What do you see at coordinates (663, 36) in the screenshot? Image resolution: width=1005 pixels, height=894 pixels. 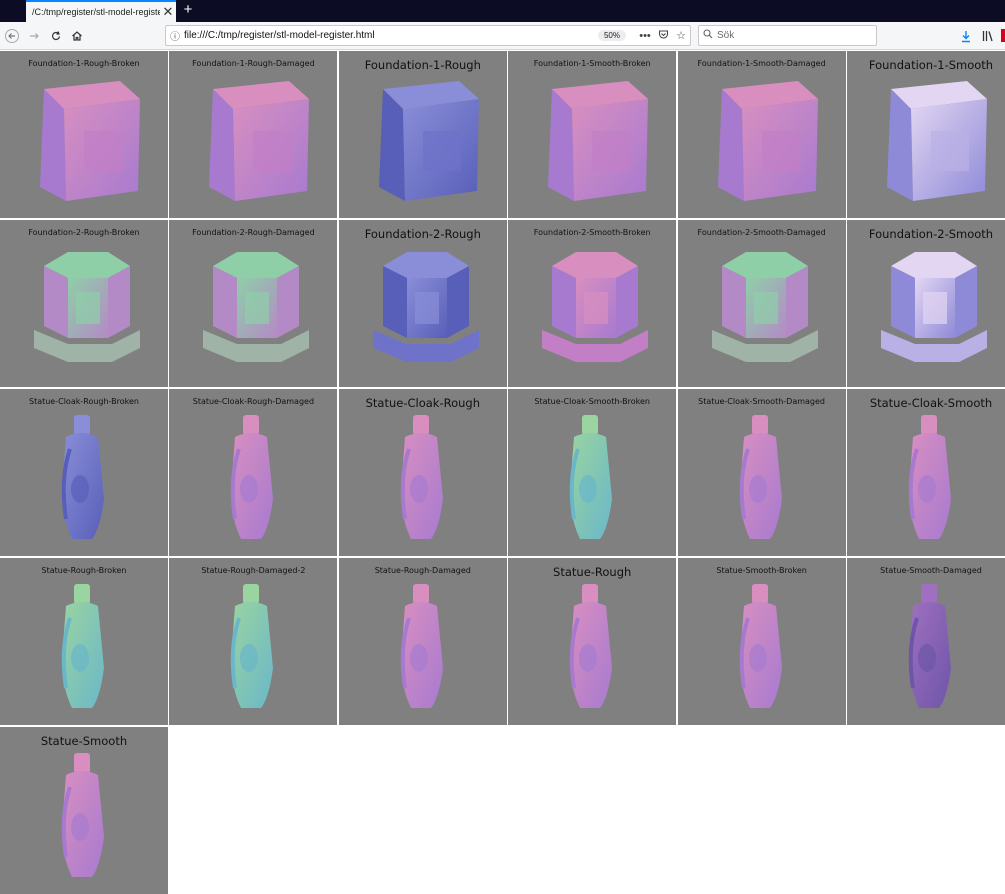 I see `pocket-icon` at bounding box center [663, 36].